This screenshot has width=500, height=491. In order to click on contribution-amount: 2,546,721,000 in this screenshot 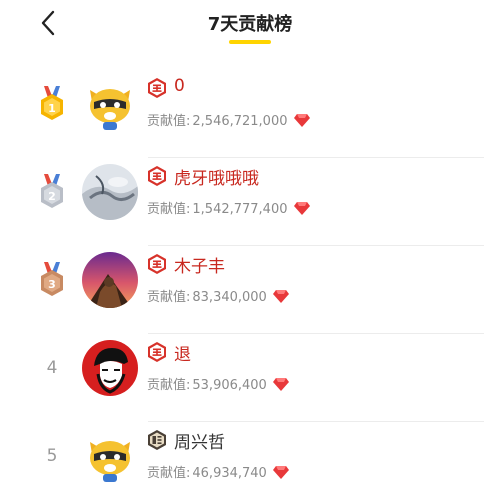, I will do `click(240, 121)`.